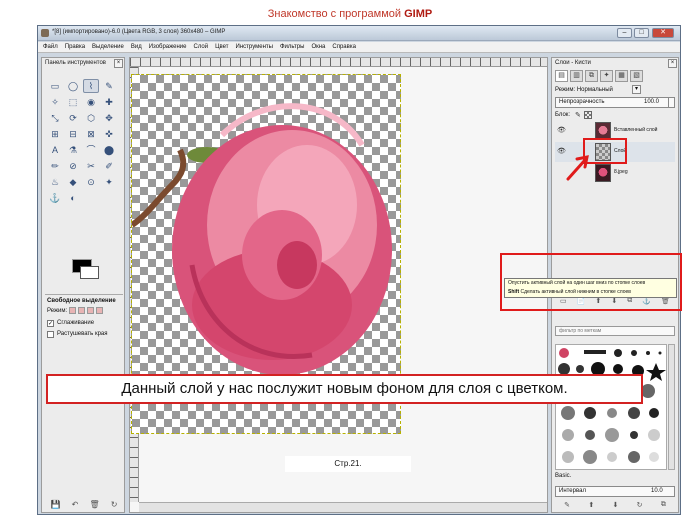 This screenshot has width=700, height=525. I want to click on tool-button: ✎, so click(109, 86).